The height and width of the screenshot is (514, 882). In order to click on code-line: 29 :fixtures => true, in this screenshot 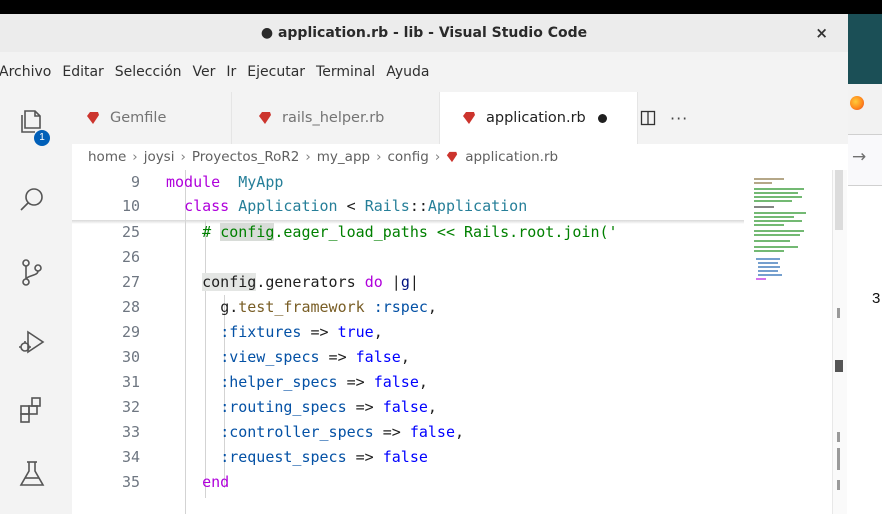, I will do `click(408, 332)`.